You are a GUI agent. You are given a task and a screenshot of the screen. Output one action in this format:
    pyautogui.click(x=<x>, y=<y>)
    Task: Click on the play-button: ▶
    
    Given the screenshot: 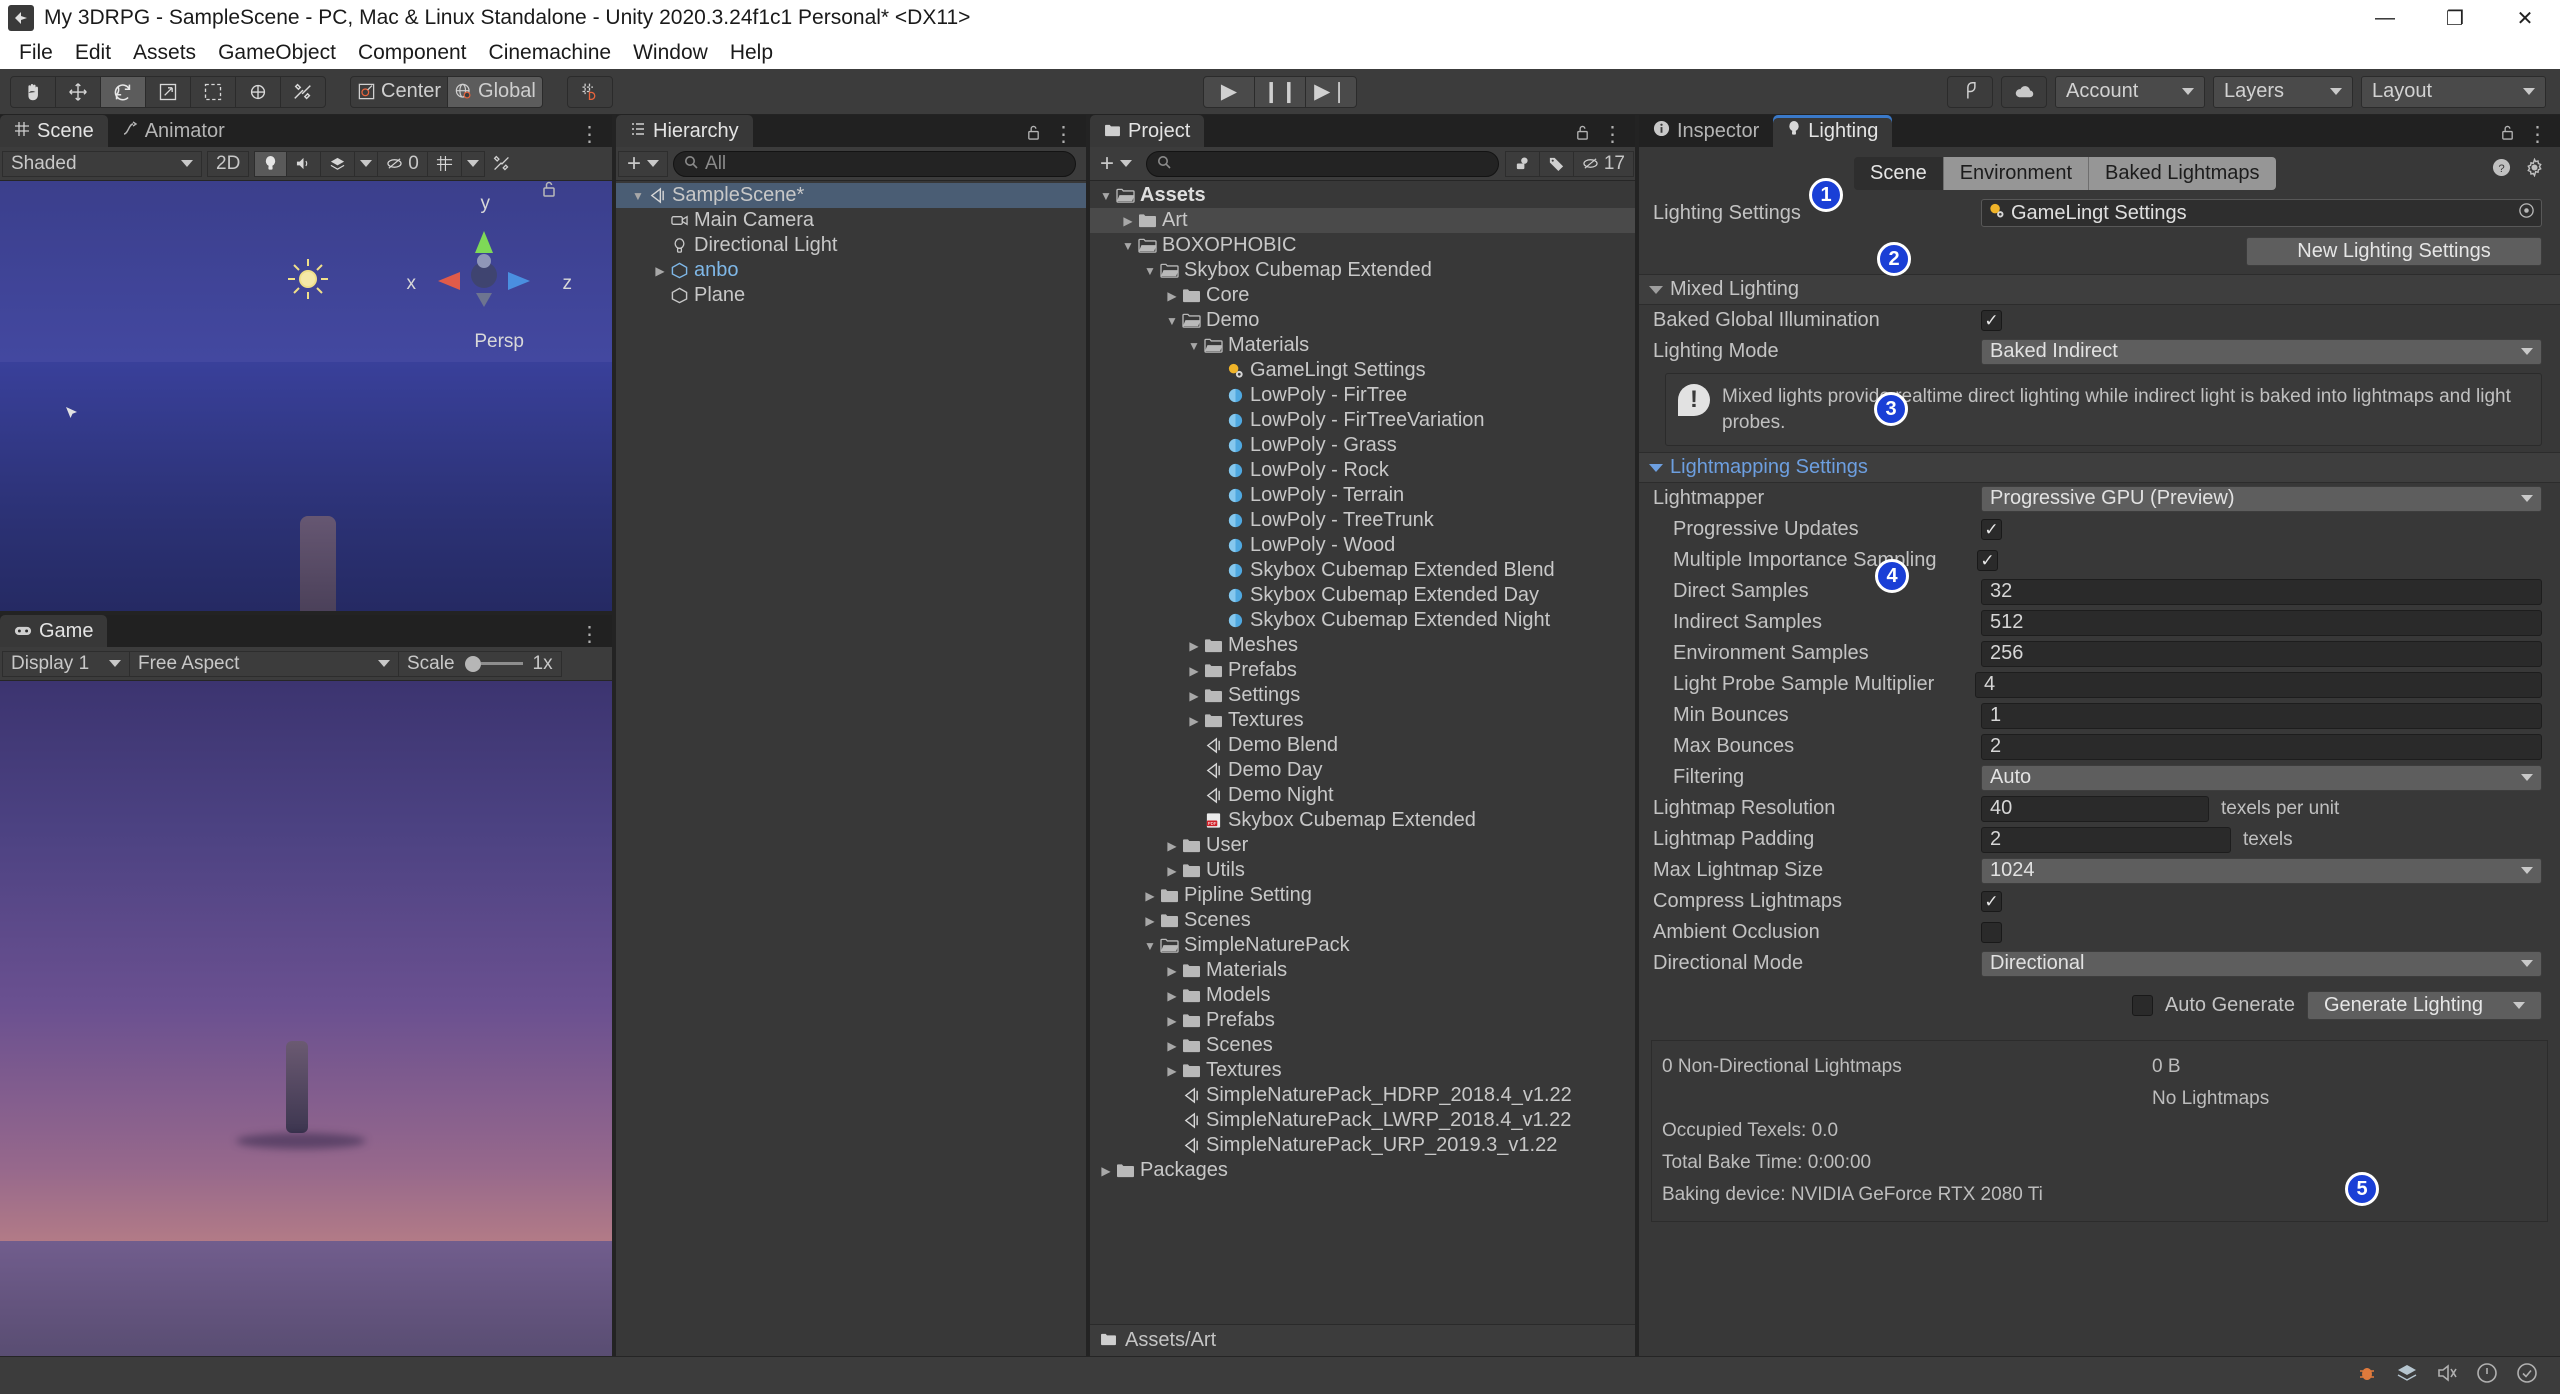 What is the action you would take?
    pyautogui.click(x=1229, y=91)
    